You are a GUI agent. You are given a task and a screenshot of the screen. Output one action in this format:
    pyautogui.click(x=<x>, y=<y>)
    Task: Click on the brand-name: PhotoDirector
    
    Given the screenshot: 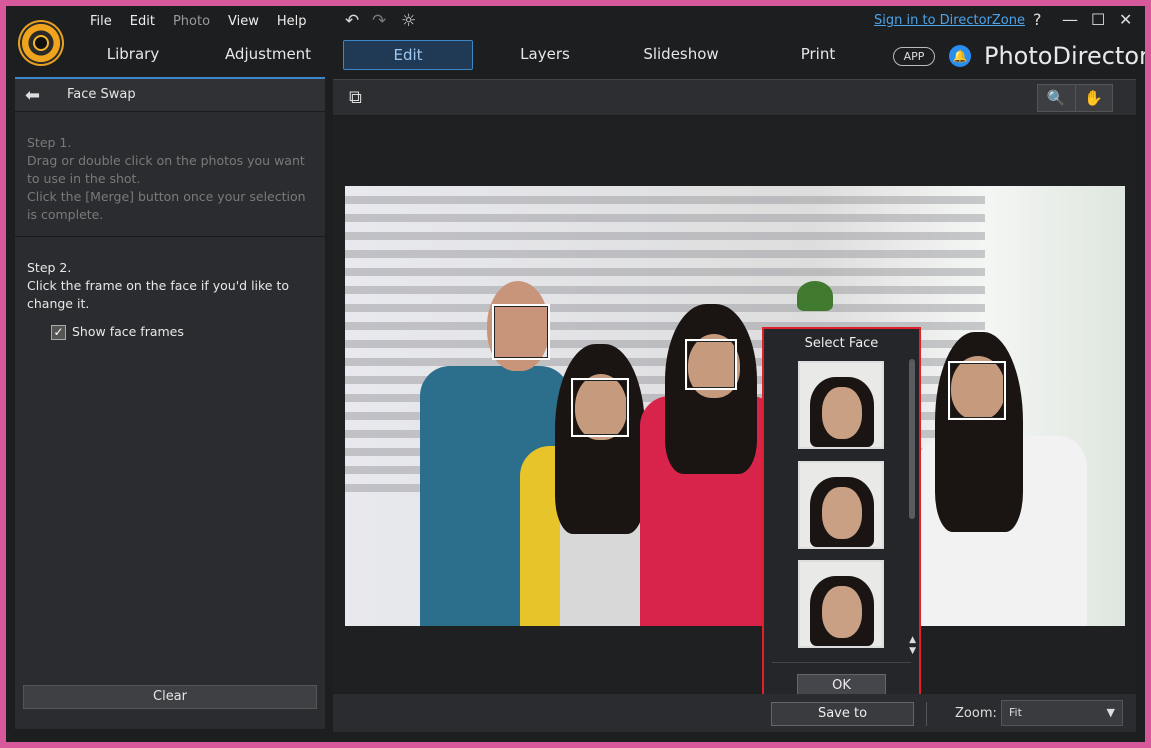 What is the action you would take?
    pyautogui.click(x=1064, y=56)
    